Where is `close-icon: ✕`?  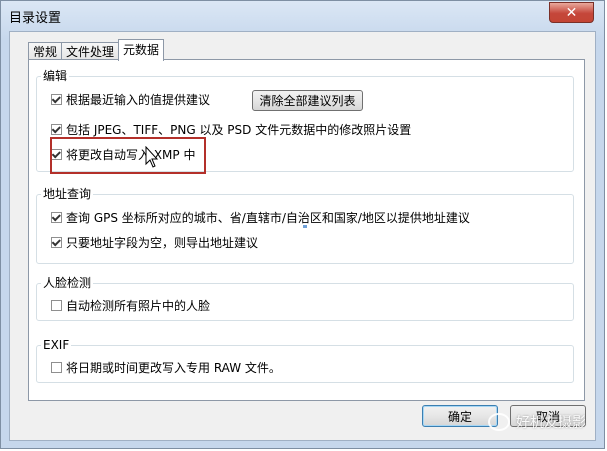 close-icon: ✕ is located at coordinates (571, 12).